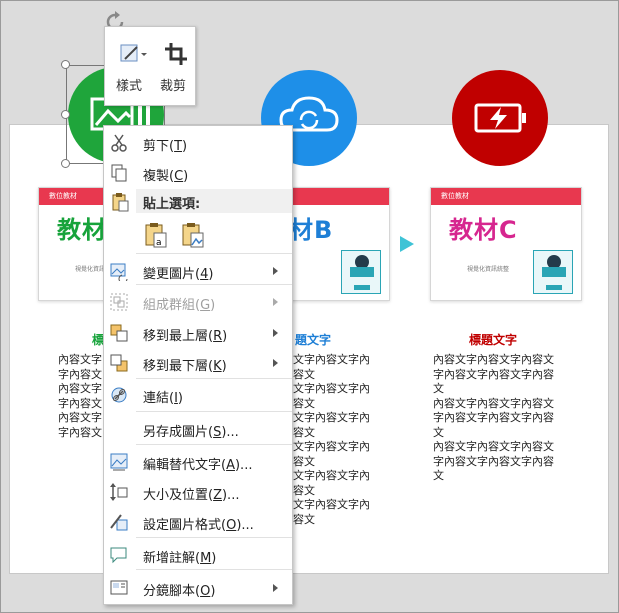  What do you see at coordinates (313, 340) in the screenshot?
I see `column-title-middle: 題文字` at bounding box center [313, 340].